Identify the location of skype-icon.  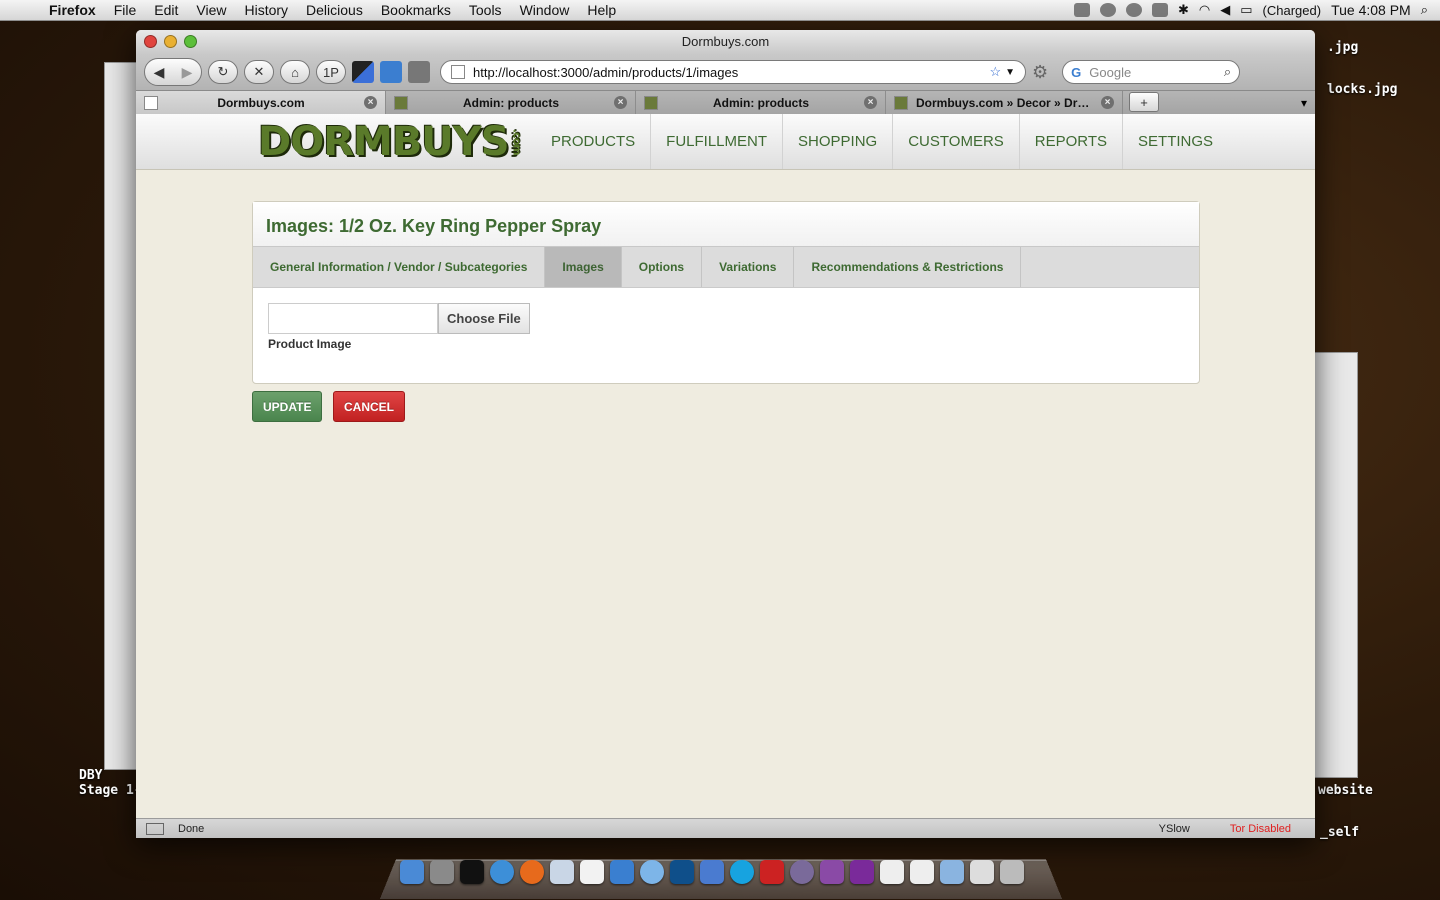
(742, 872).